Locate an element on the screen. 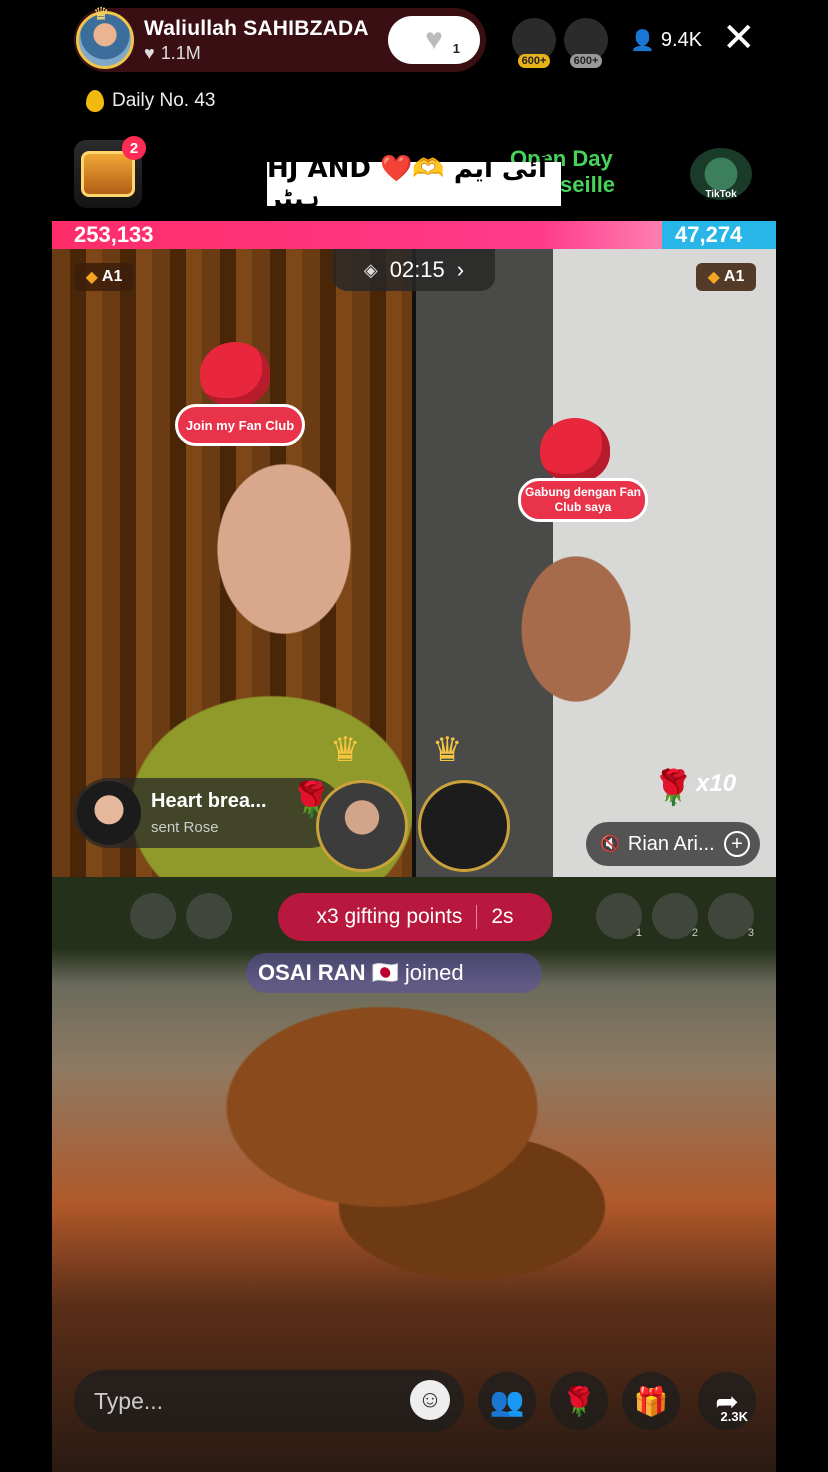  gifting-points-time: 2s is located at coordinates (502, 916).